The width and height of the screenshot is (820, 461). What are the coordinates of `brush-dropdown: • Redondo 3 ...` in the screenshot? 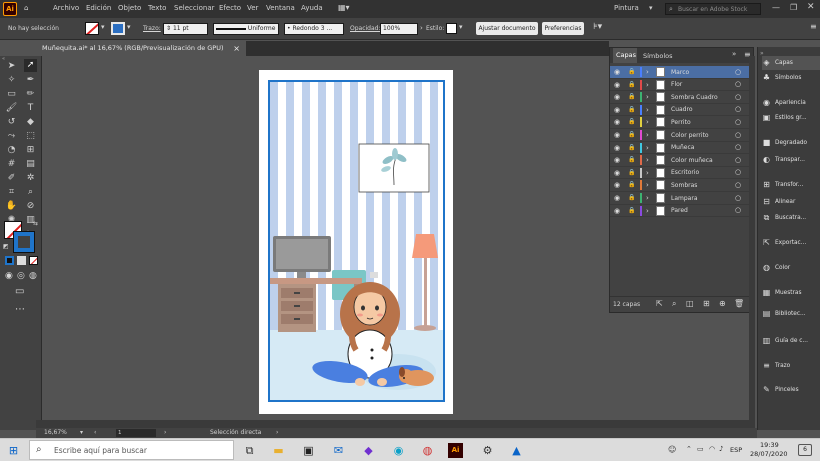 It's located at (314, 29).